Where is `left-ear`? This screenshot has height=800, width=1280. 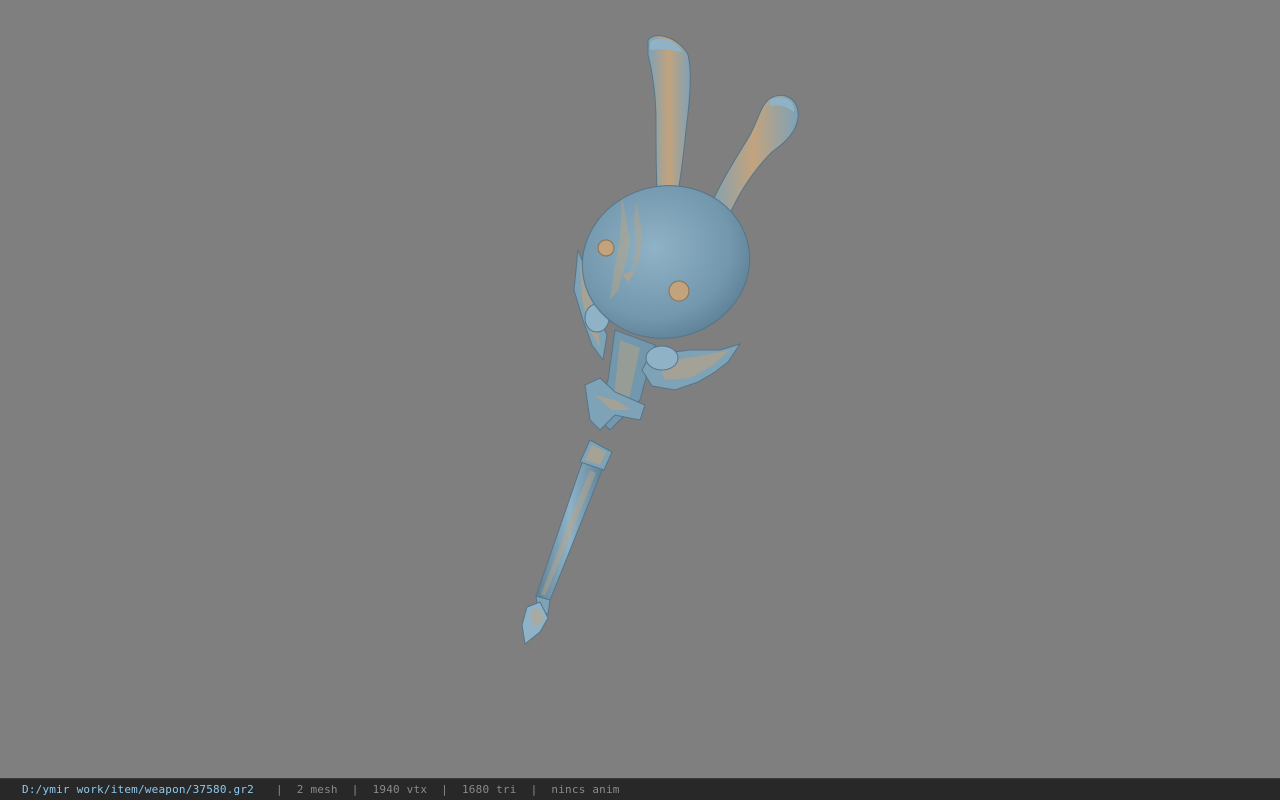
left-ear is located at coordinates (669, 120).